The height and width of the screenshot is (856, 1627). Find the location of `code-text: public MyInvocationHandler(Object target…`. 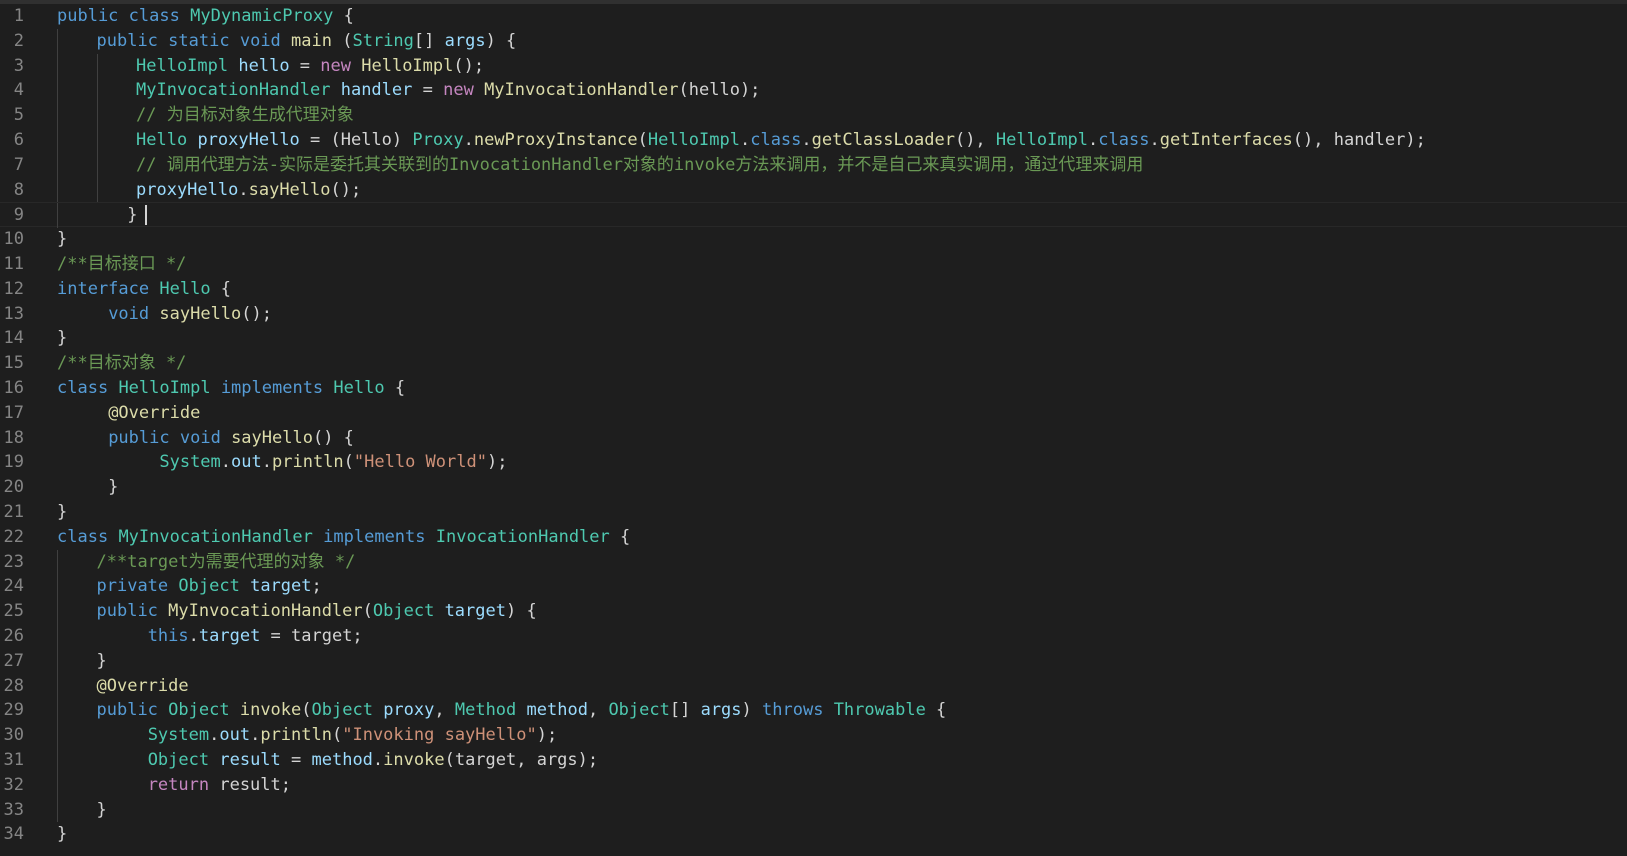

code-text: public MyInvocationHandler(Object target… is located at coordinates (317, 611).